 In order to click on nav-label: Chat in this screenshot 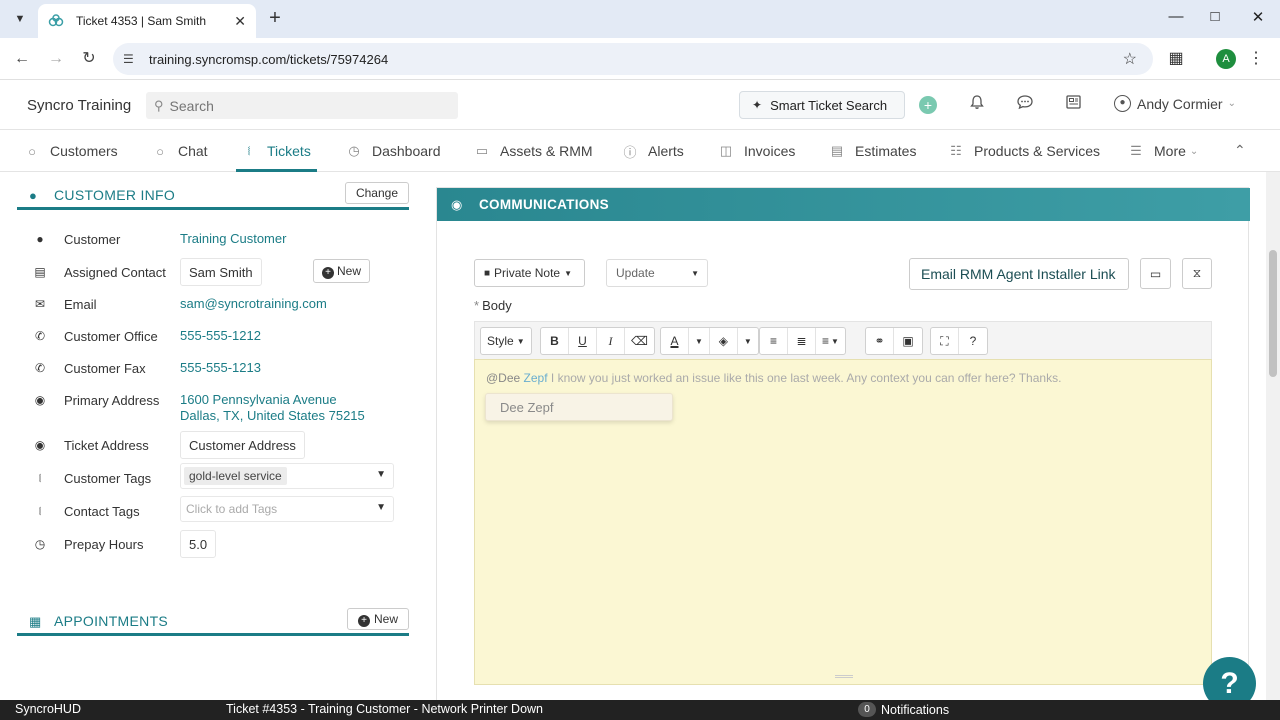, I will do `click(193, 151)`.